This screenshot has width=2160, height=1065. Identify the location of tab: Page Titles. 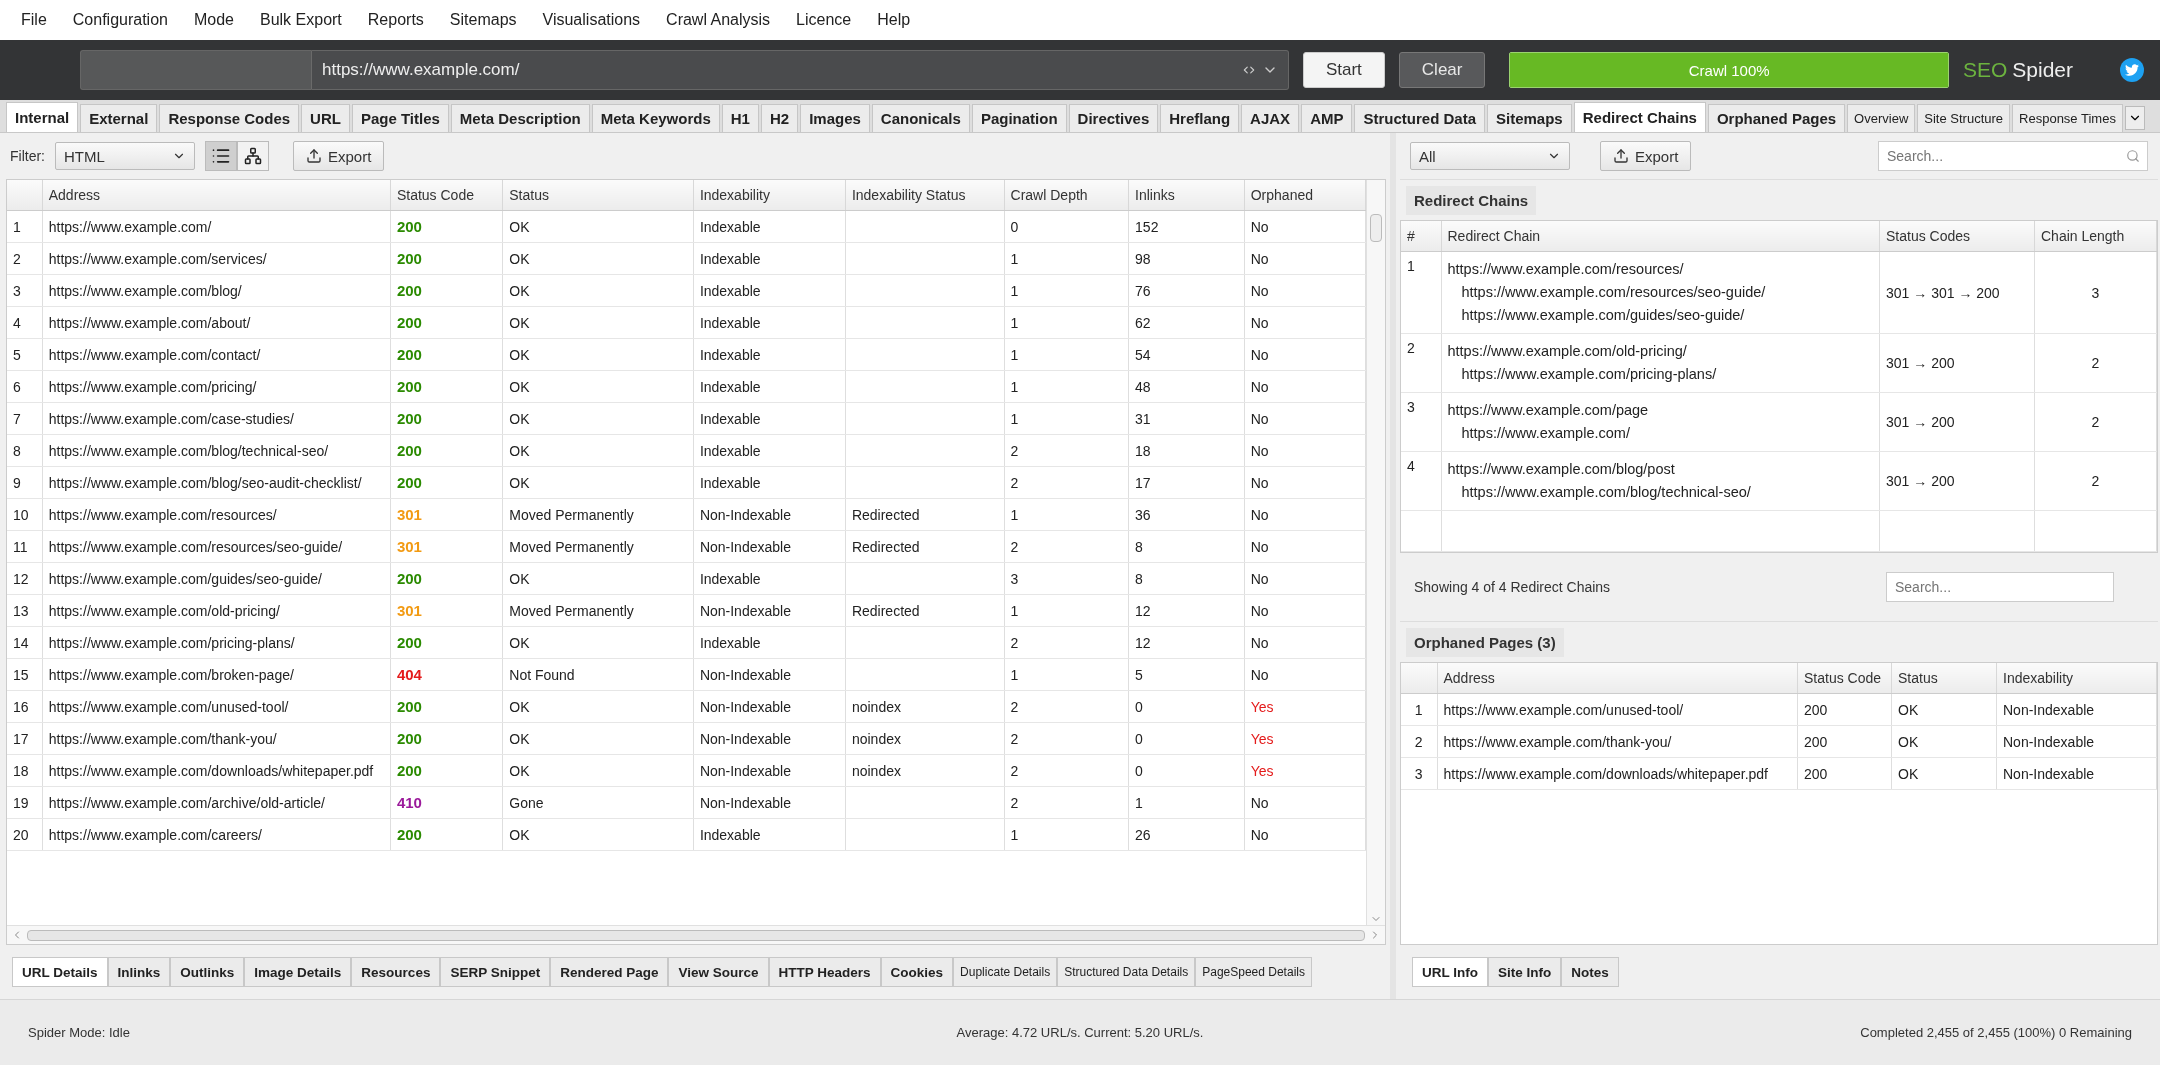
(400, 118).